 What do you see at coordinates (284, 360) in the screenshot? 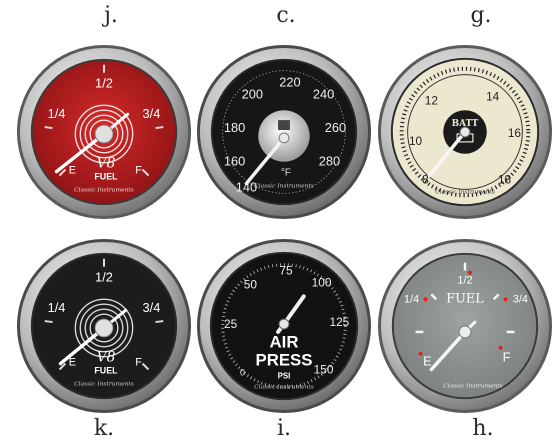
I see `press-word: PRESS` at bounding box center [284, 360].